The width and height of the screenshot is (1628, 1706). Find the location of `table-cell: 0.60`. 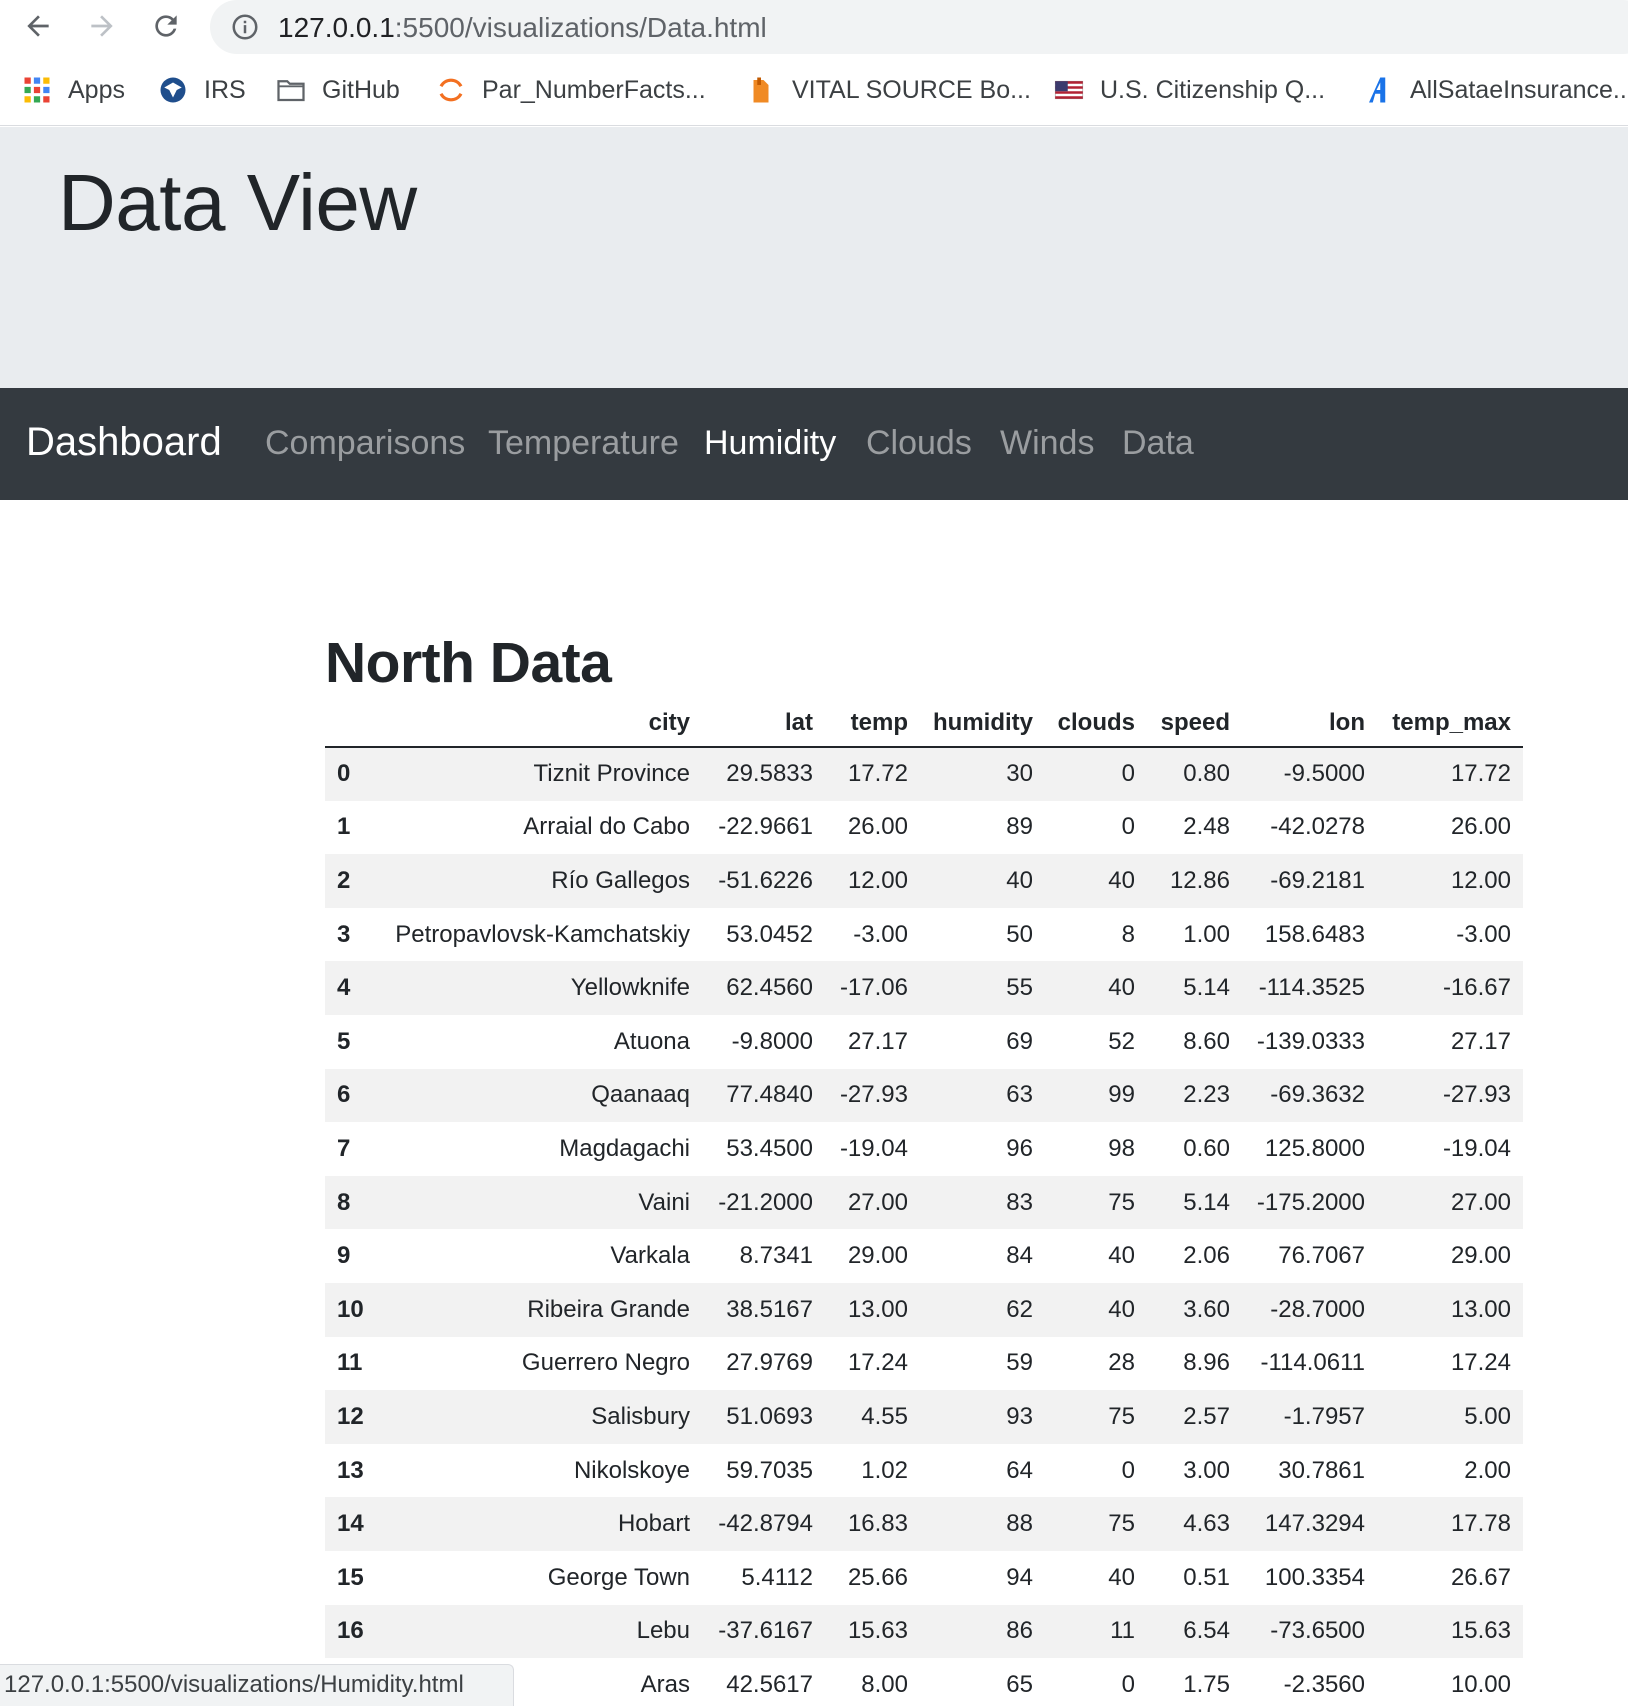

table-cell: 0.60 is located at coordinates (1206, 1148).